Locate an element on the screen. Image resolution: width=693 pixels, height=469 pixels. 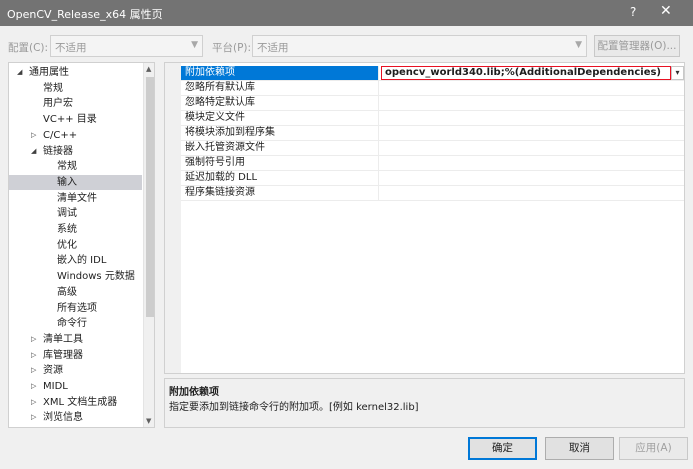
tree-item-label: MIDL is located at coordinates (55, 386).